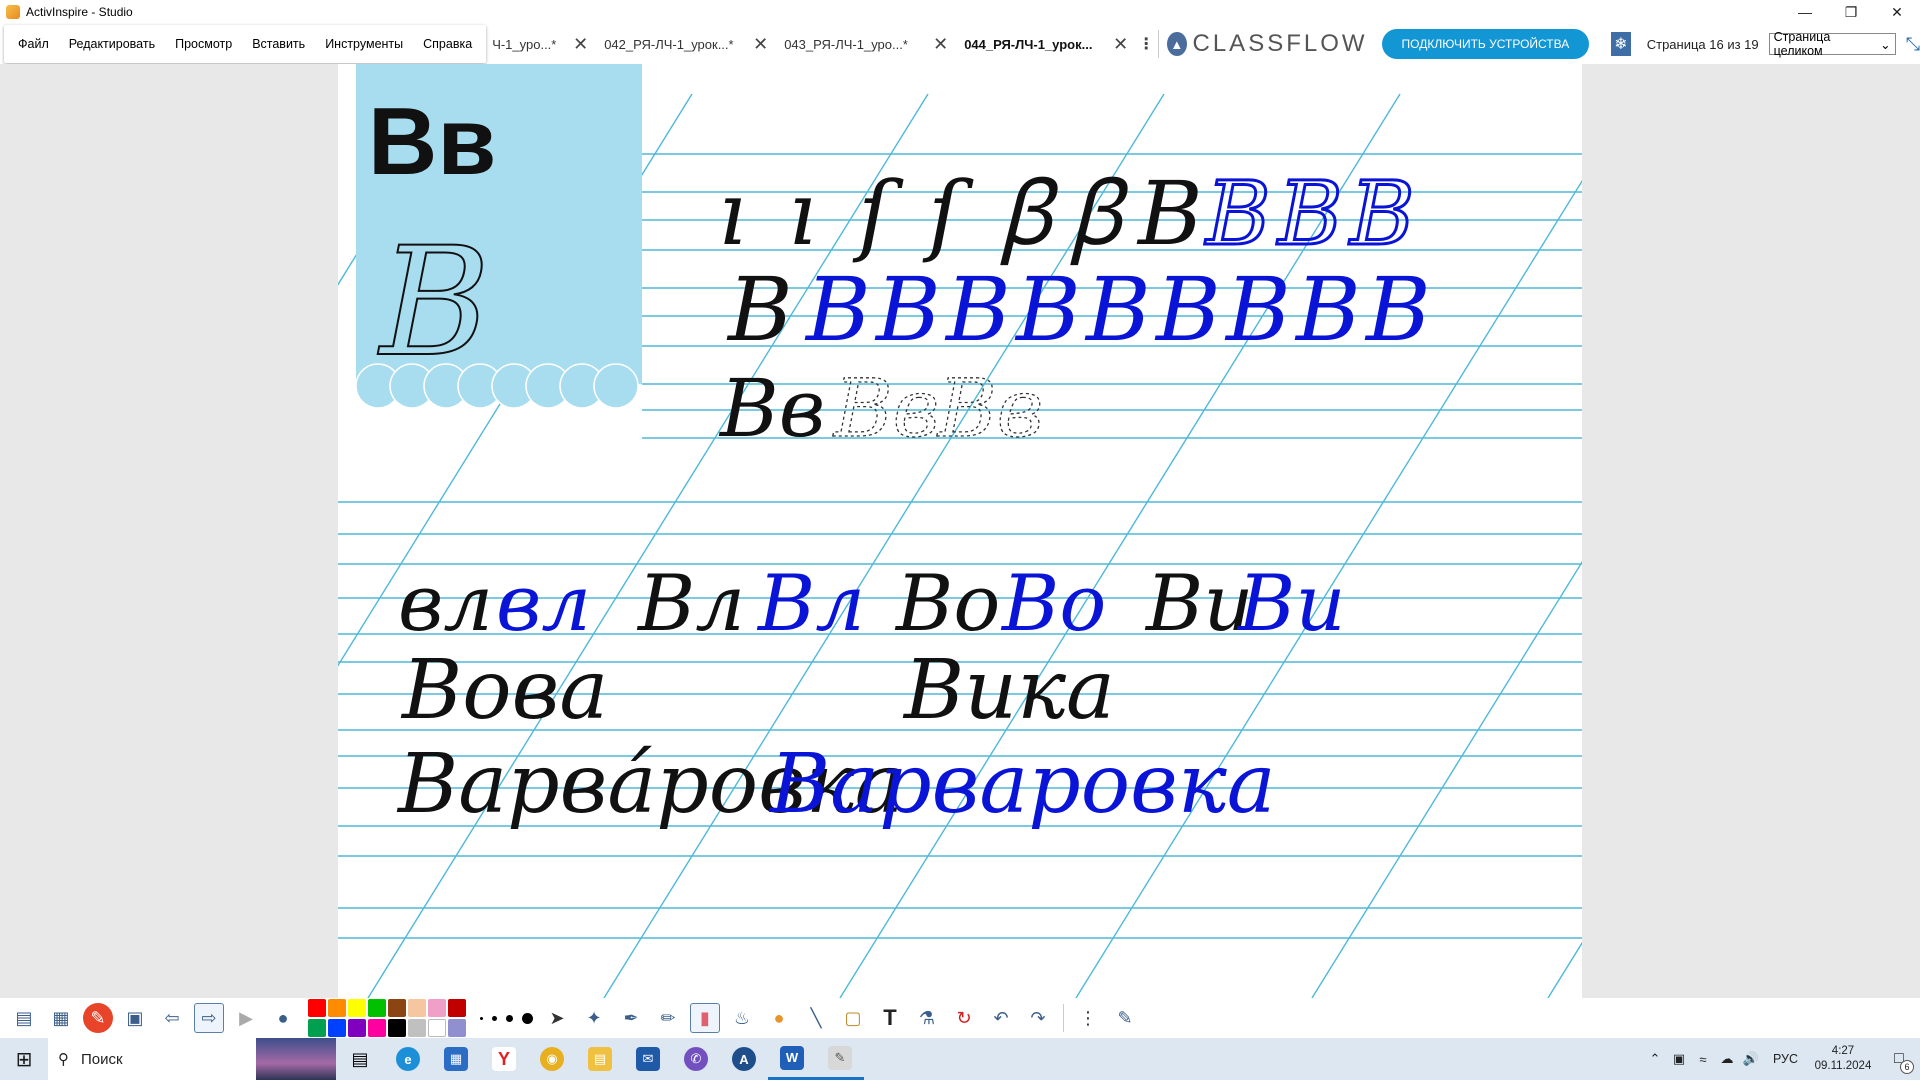 The height and width of the screenshot is (1080, 1920). I want to click on chrome-icon: ◉, so click(552, 1059).